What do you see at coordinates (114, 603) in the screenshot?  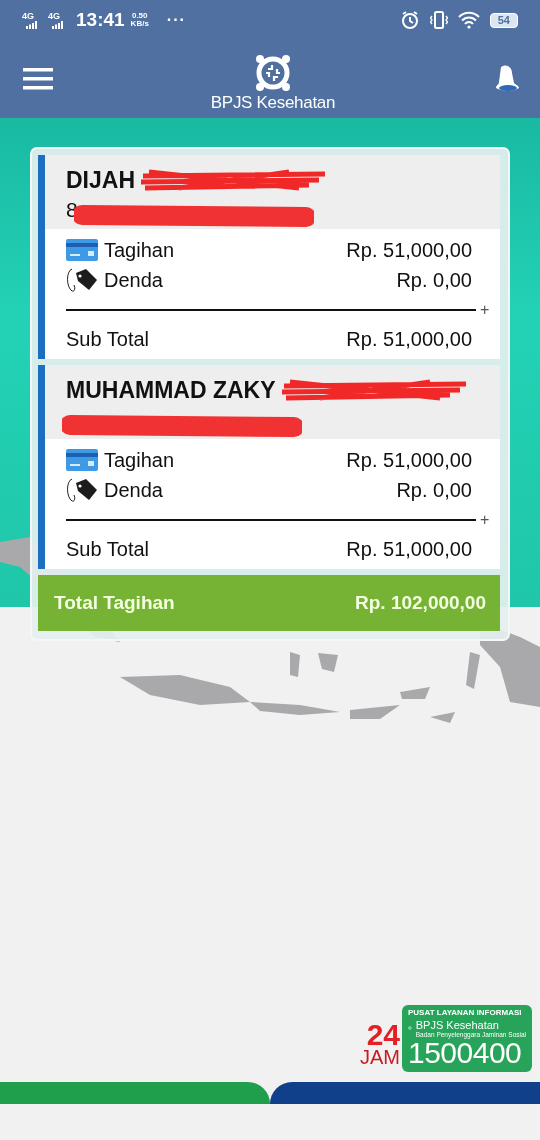 I see `total-label: Total Tagihan` at bounding box center [114, 603].